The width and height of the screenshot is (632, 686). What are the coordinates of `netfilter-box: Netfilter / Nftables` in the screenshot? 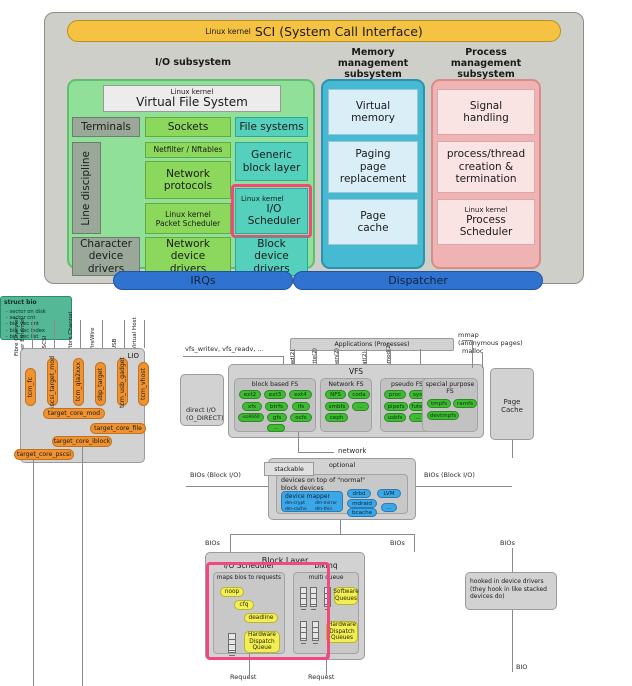 It's located at (188, 150).